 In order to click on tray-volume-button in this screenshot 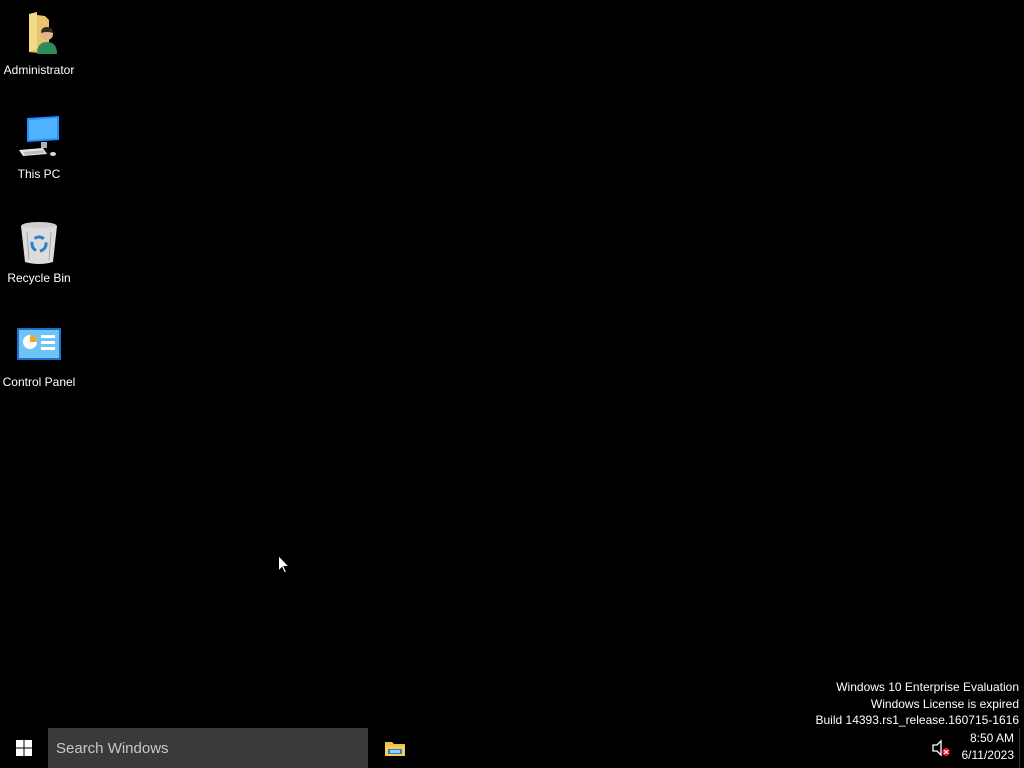, I will do `click(941, 748)`.